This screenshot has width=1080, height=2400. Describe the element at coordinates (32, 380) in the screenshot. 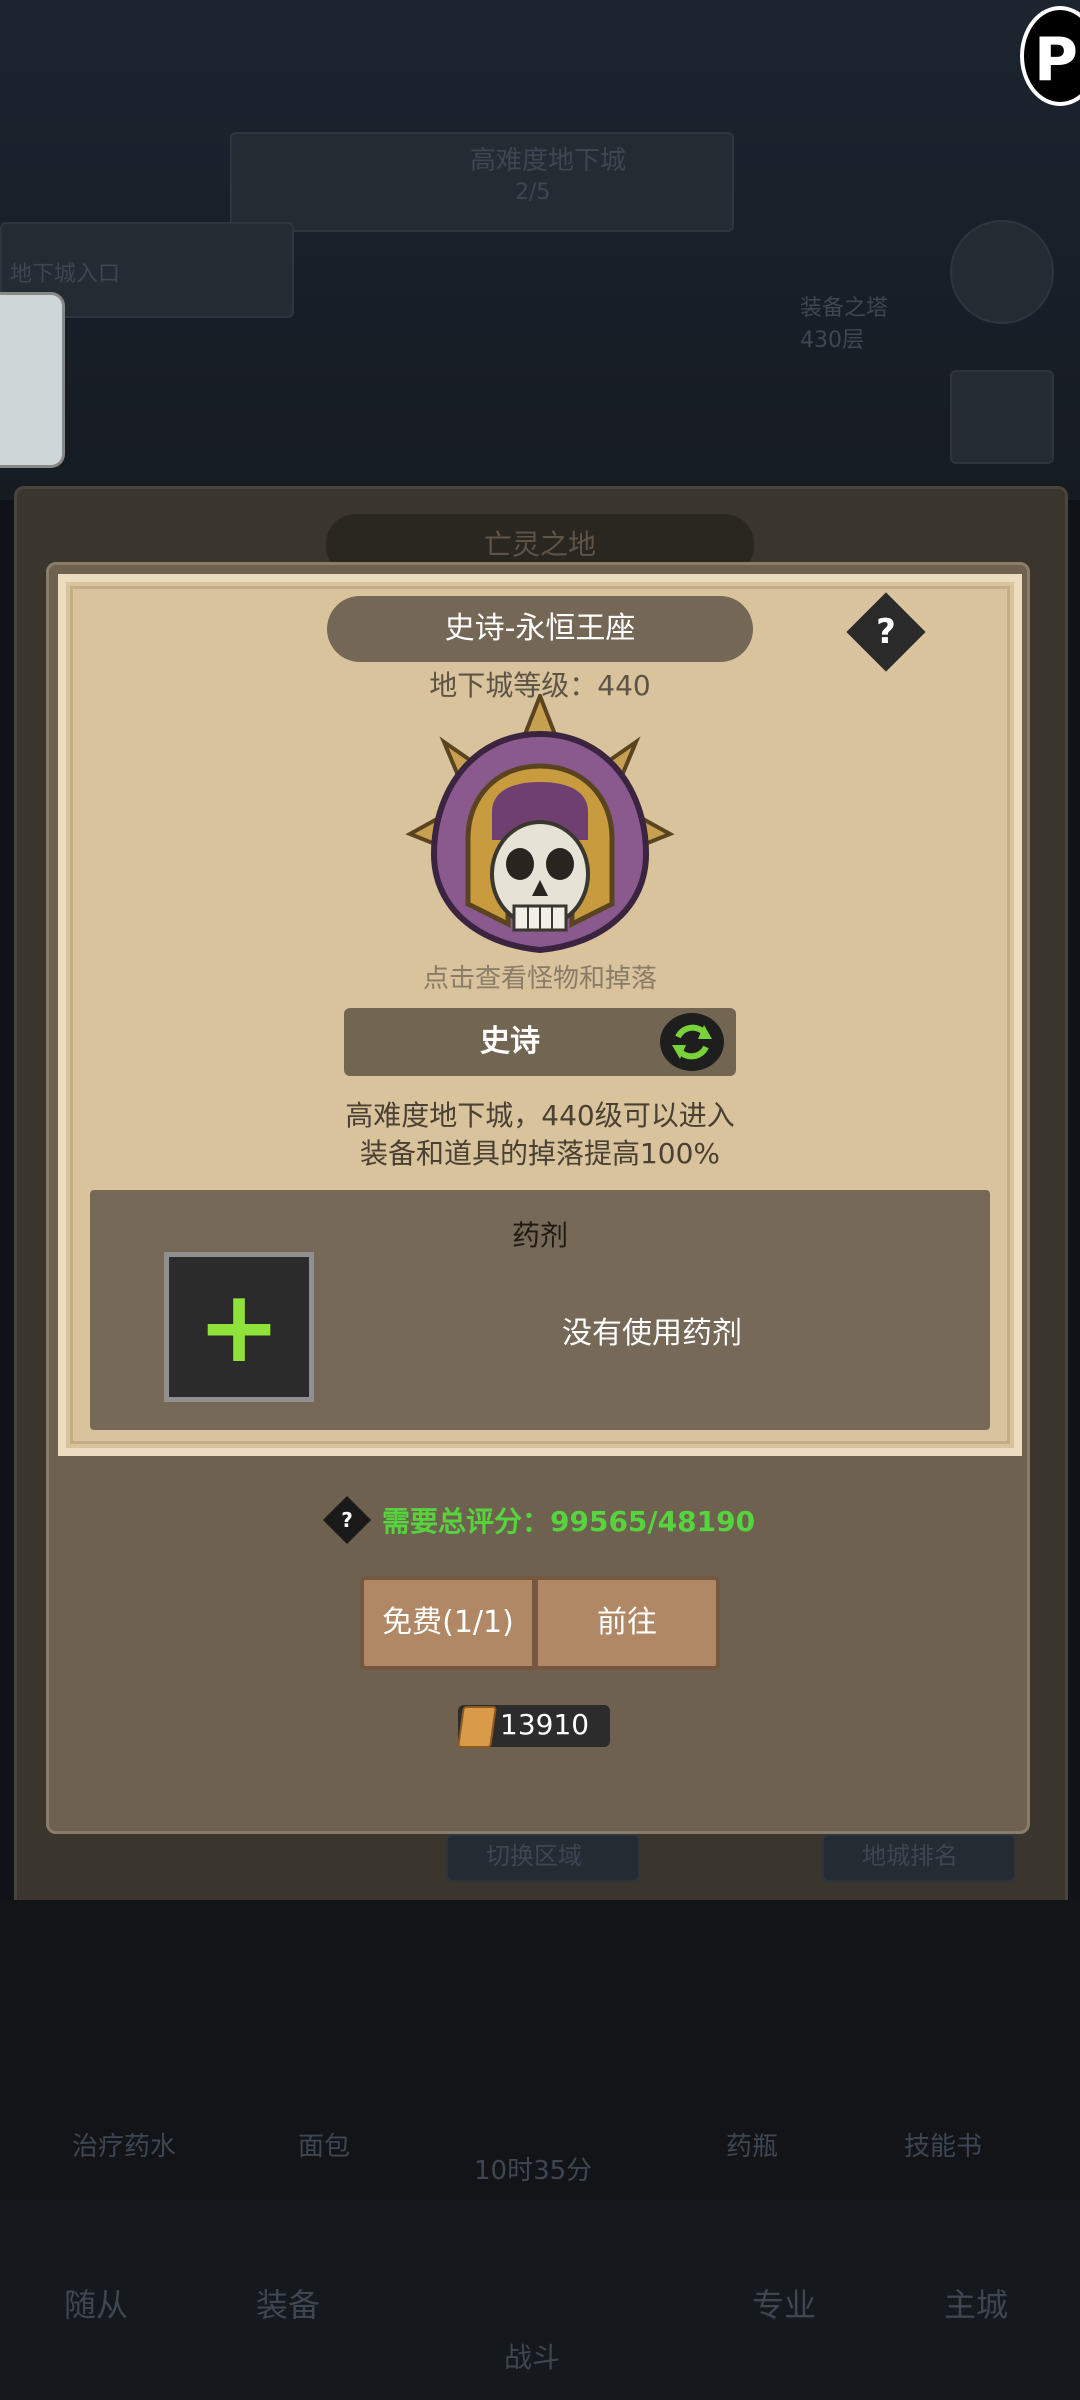

I see `player-avatar` at that location.